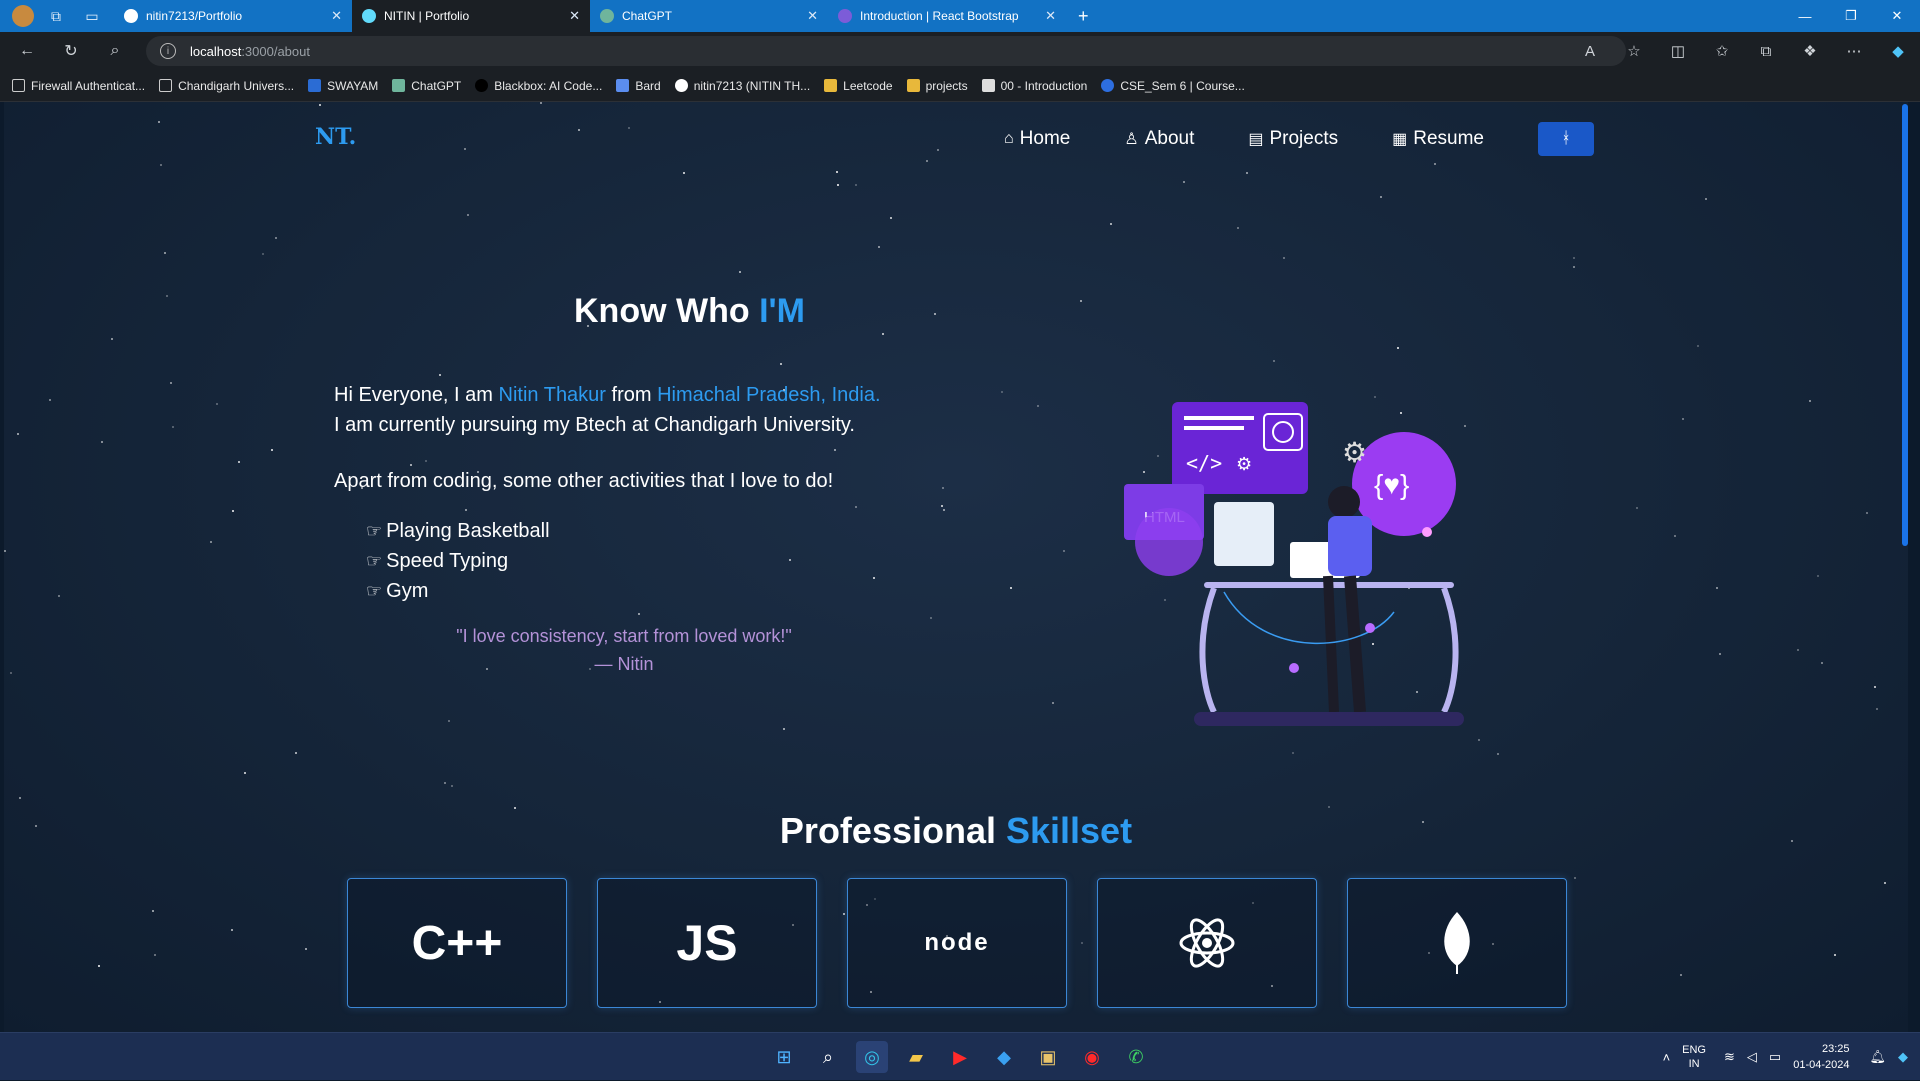 The width and height of the screenshot is (1920, 1081). I want to click on address-bar: i localhost:3000/about, so click(886, 51).